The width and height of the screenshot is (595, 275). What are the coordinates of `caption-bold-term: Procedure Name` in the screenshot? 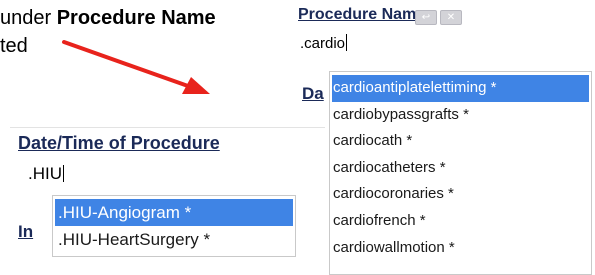 It's located at (136, 18).